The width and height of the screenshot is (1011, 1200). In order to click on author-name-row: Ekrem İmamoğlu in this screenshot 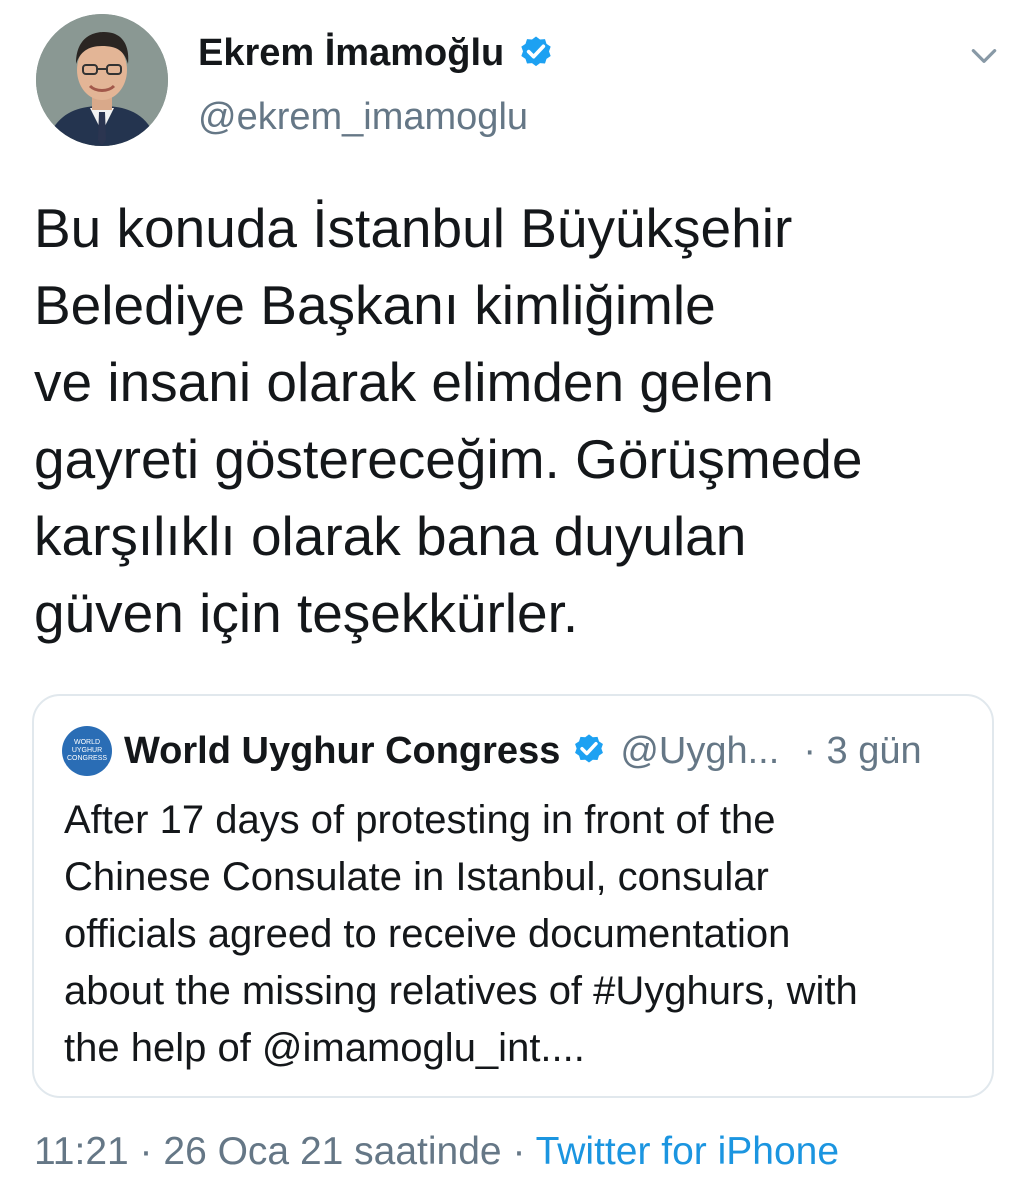, I will do `click(377, 53)`.